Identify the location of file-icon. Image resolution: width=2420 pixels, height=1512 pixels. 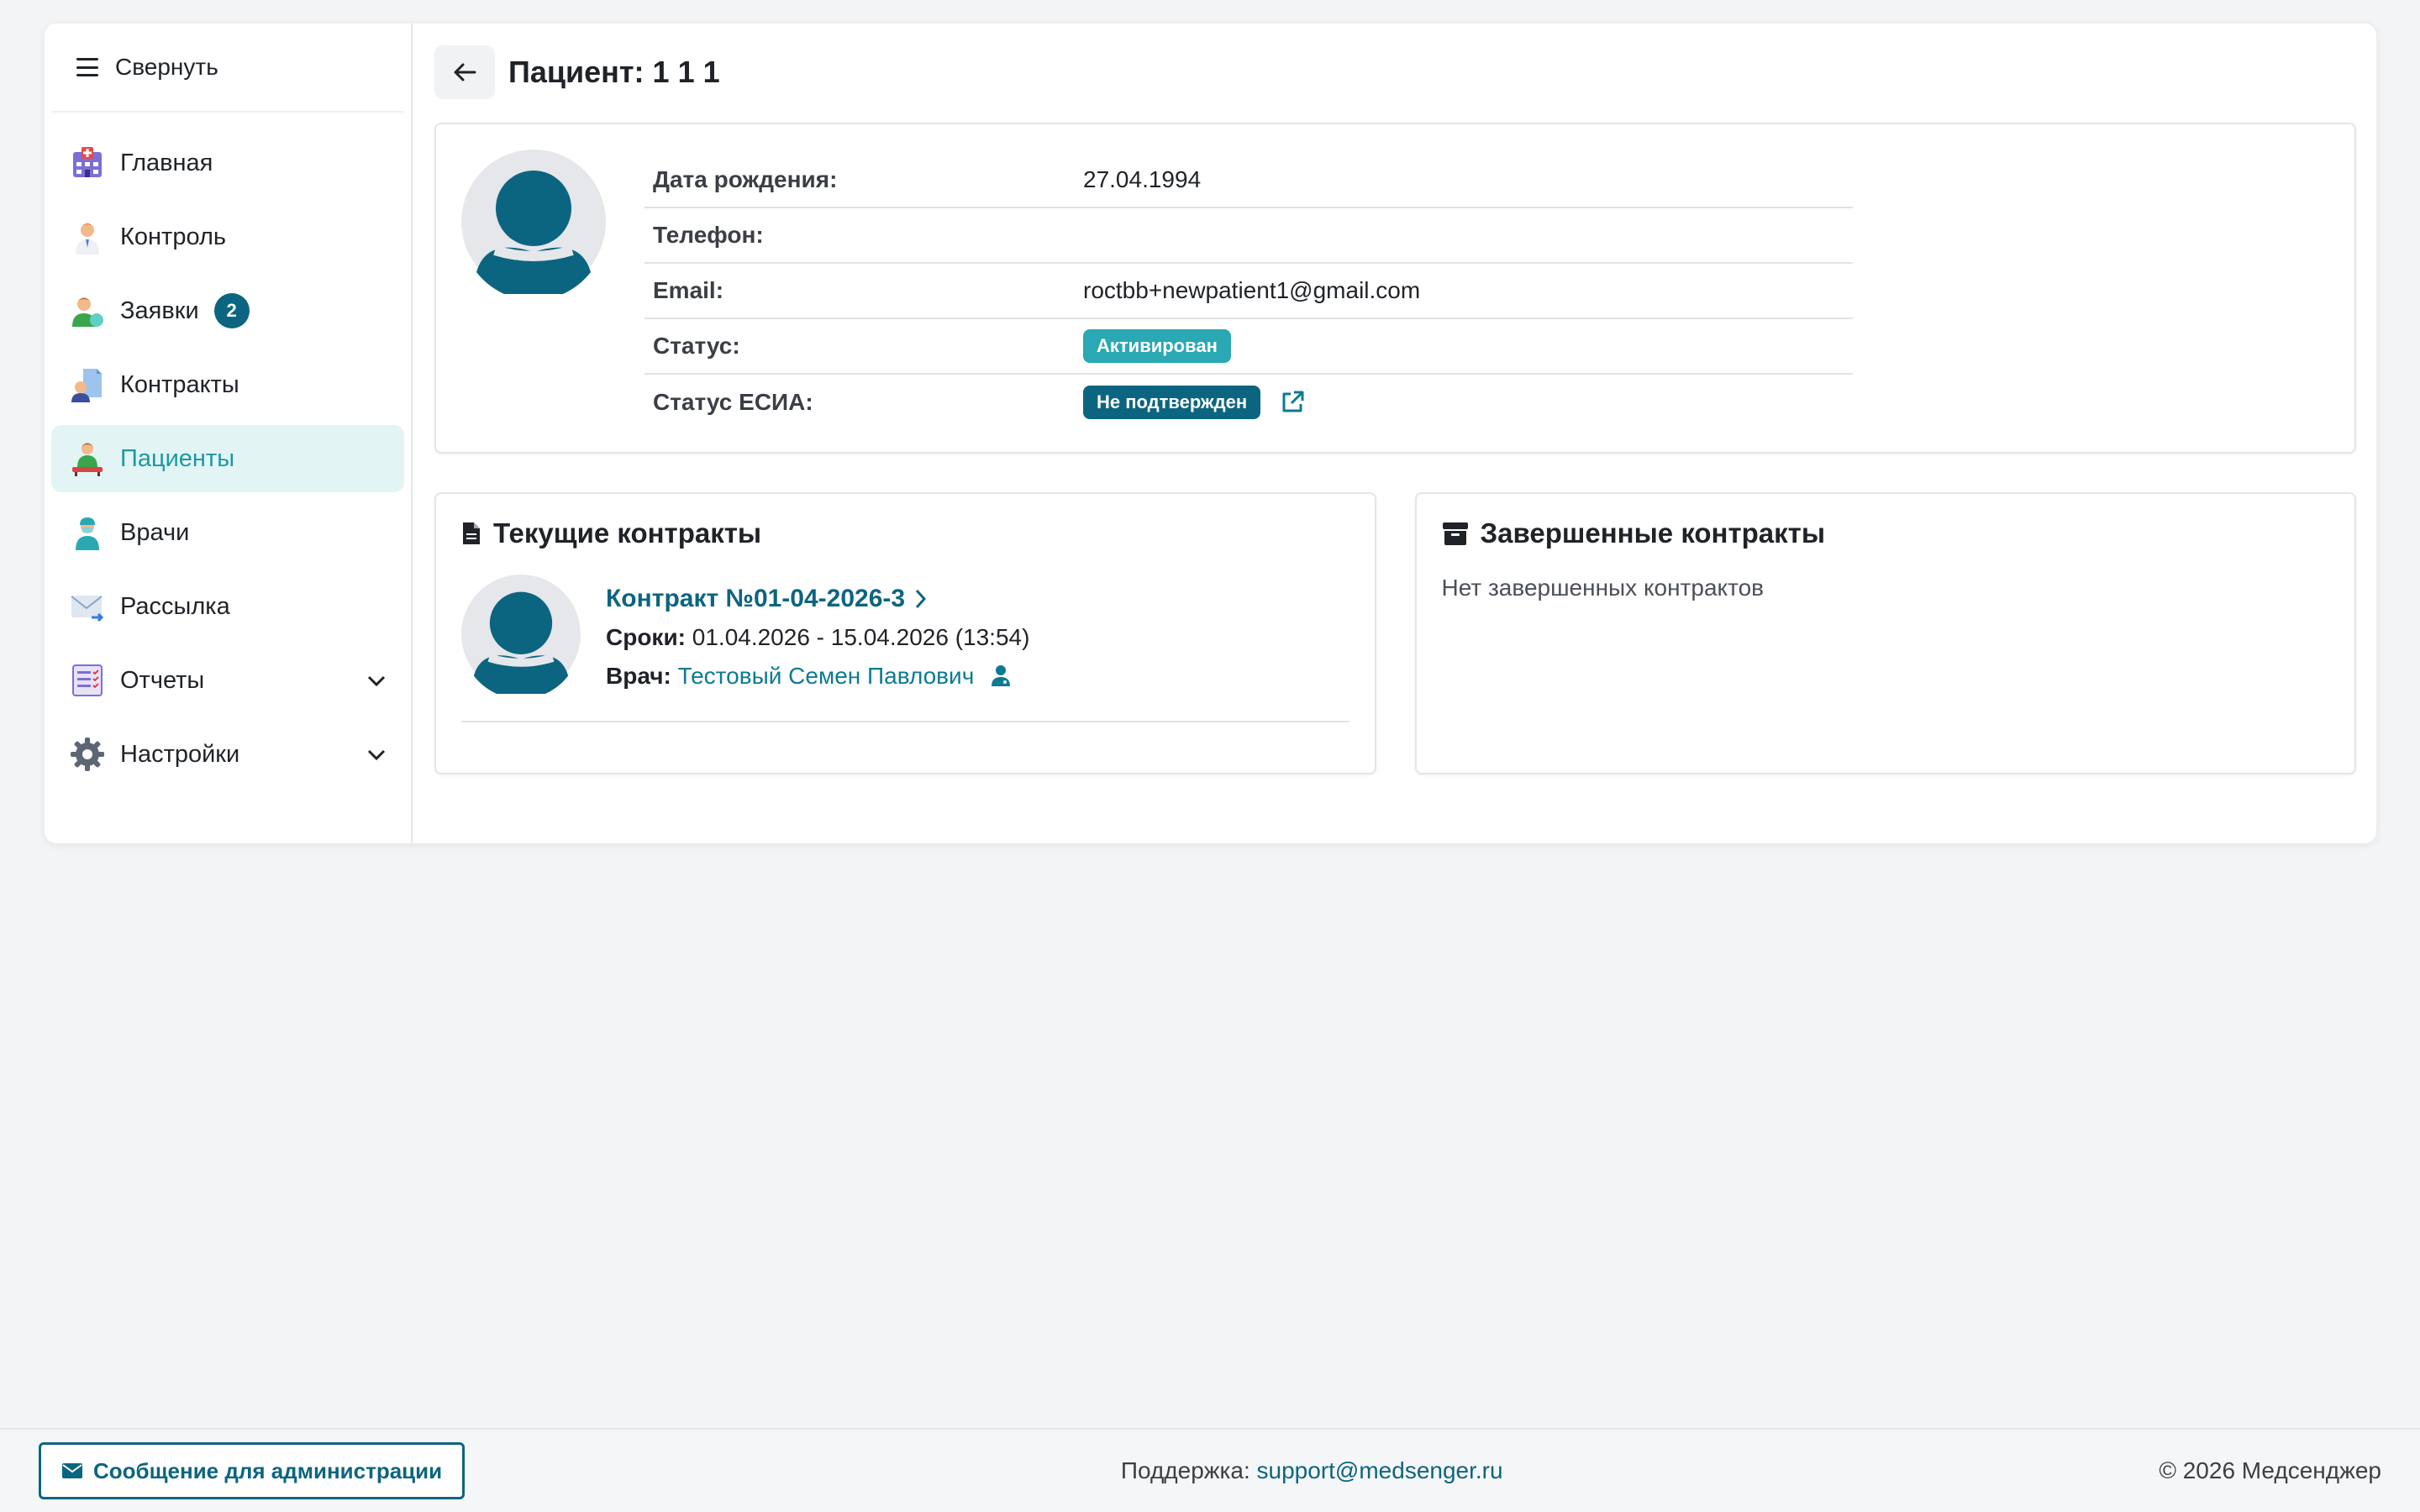
(471, 533).